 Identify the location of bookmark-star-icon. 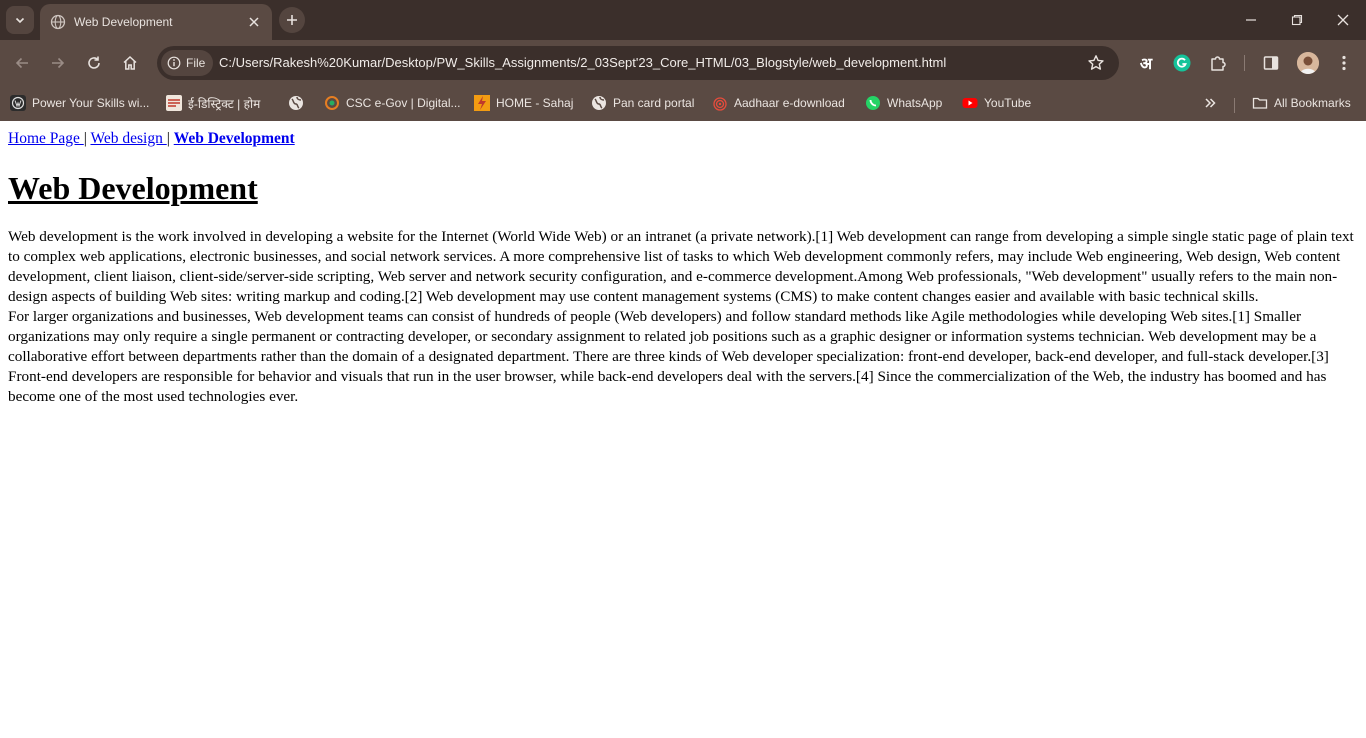
(1096, 63).